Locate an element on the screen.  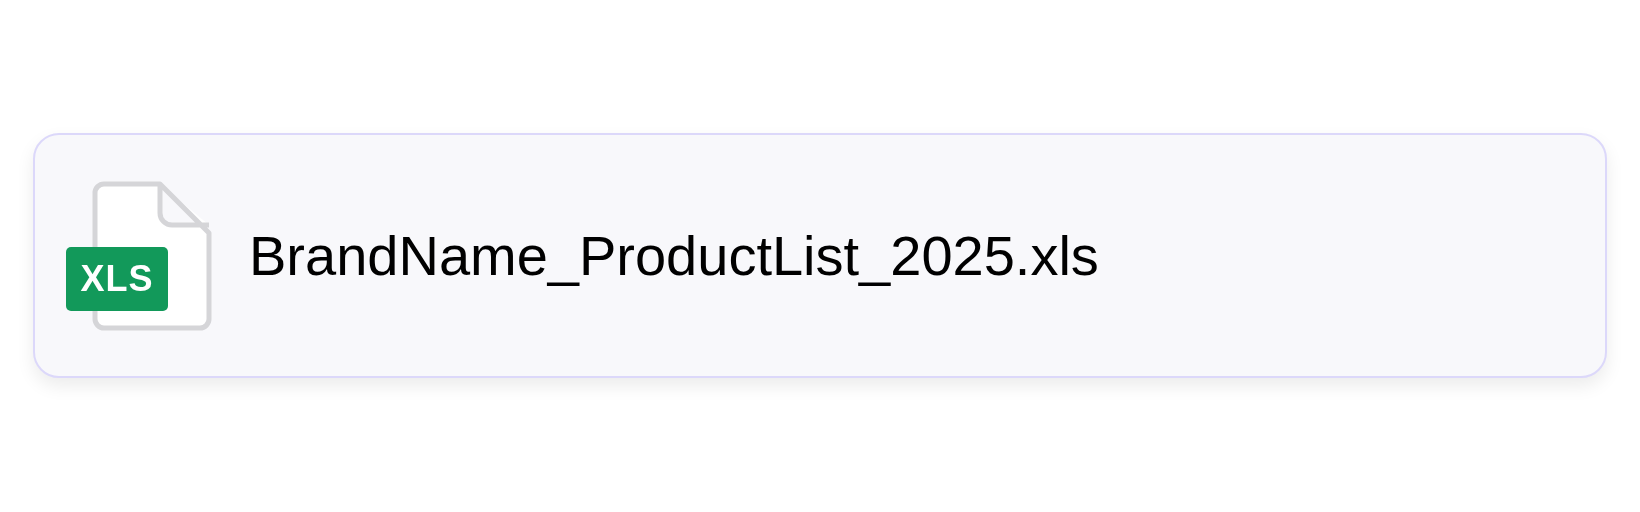
file-type-badge: XLS is located at coordinates (117, 278).